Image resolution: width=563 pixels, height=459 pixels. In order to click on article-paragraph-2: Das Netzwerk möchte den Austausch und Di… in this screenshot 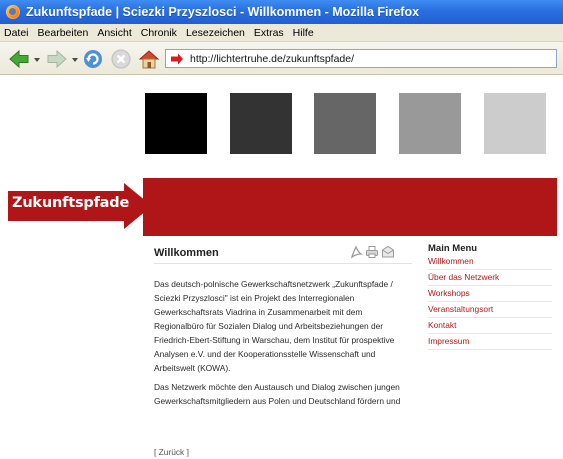, I will do `click(277, 394)`.